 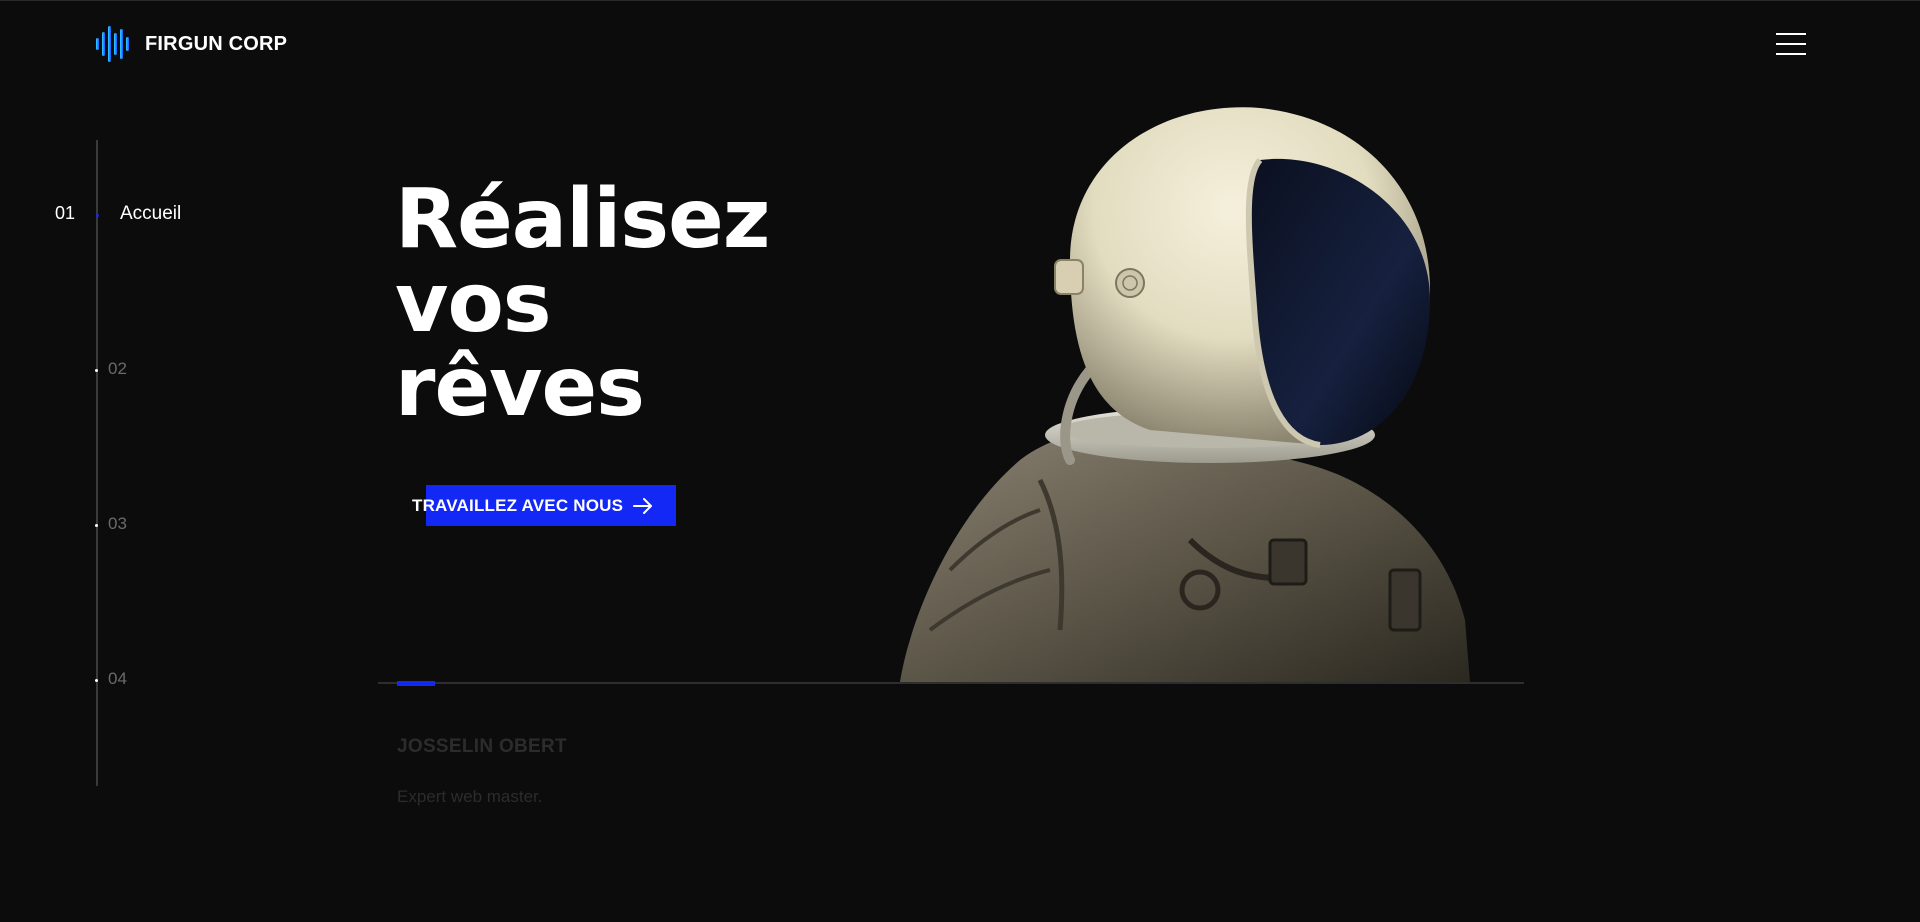 What do you see at coordinates (117, 523) in the screenshot?
I see `slide-nav-number: 03` at bounding box center [117, 523].